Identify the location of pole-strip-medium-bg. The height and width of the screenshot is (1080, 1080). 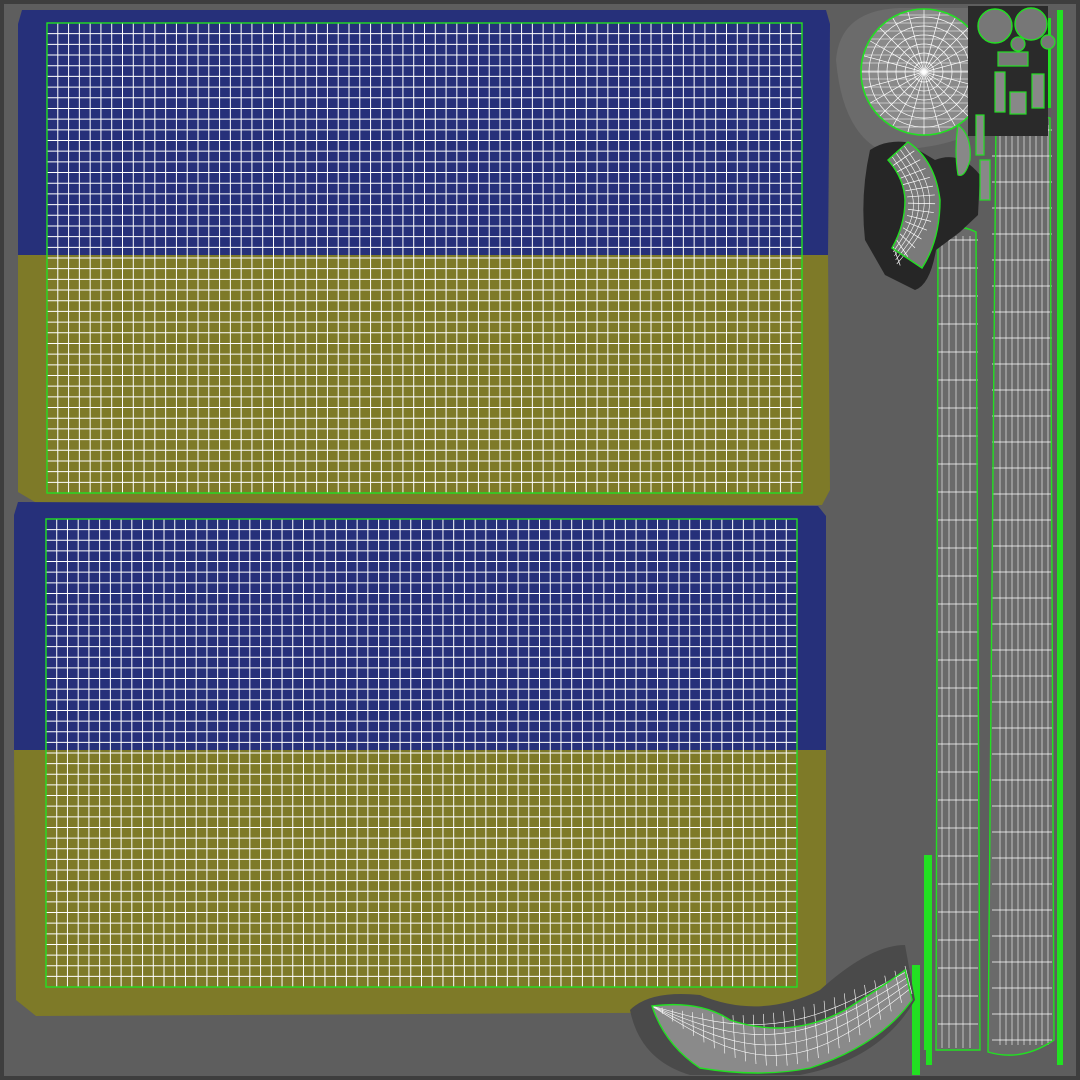
(958, 638).